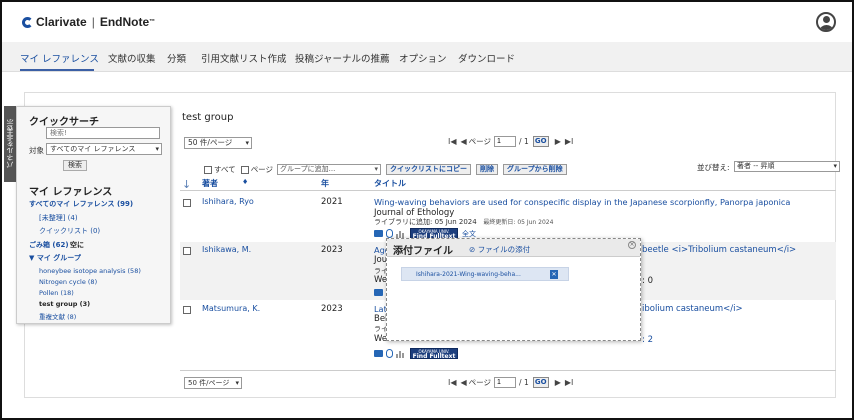  What do you see at coordinates (329, 169) in the screenshot?
I see `add-to-group-select: グループに追加... ▾` at bounding box center [329, 169].